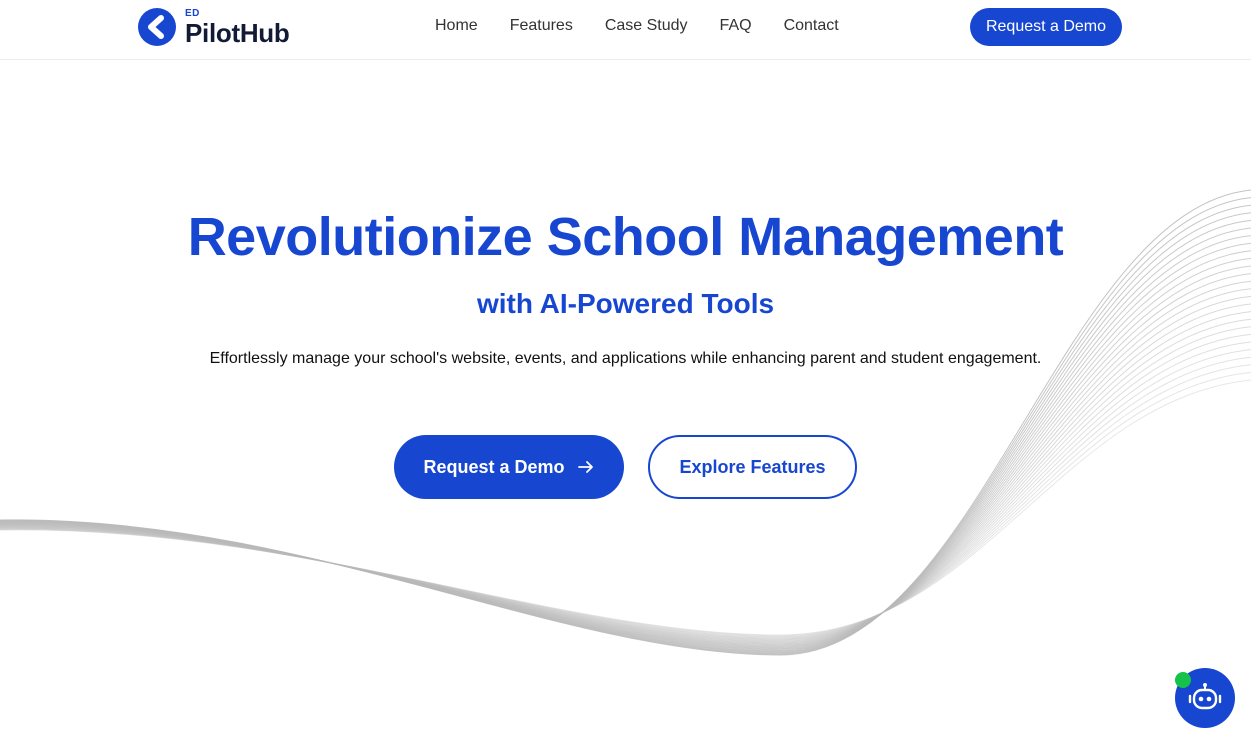 This screenshot has width=1251, height=737. What do you see at coordinates (736, 26) in the screenshot?
I see `nav-link-faq: FAQ` at bounding box center [736, 26].